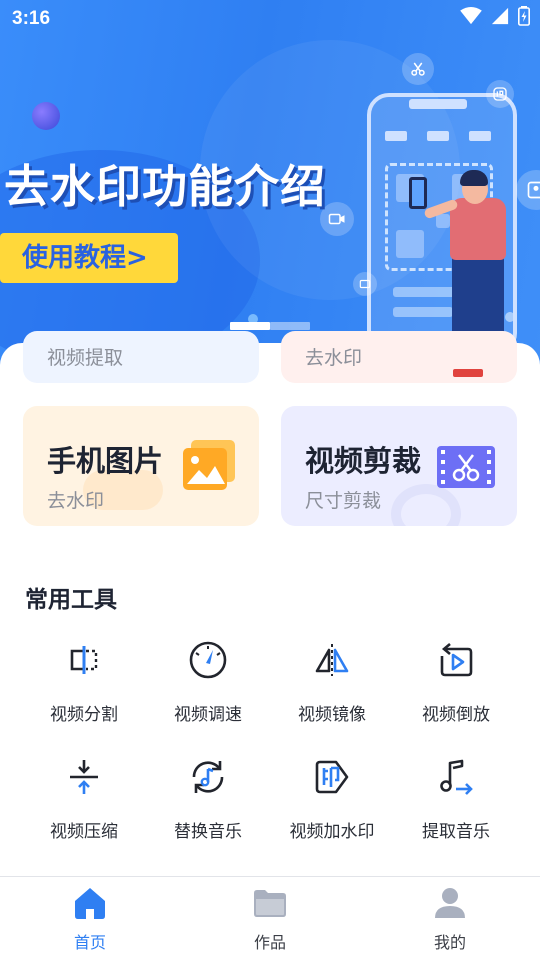 Image resolution: width=540 pixels, height=960 pixels. What do you see at coordinates (450, 920) in the screenshot?
I see `nav-item-profile: 我的` at bounding box center [450, 920].